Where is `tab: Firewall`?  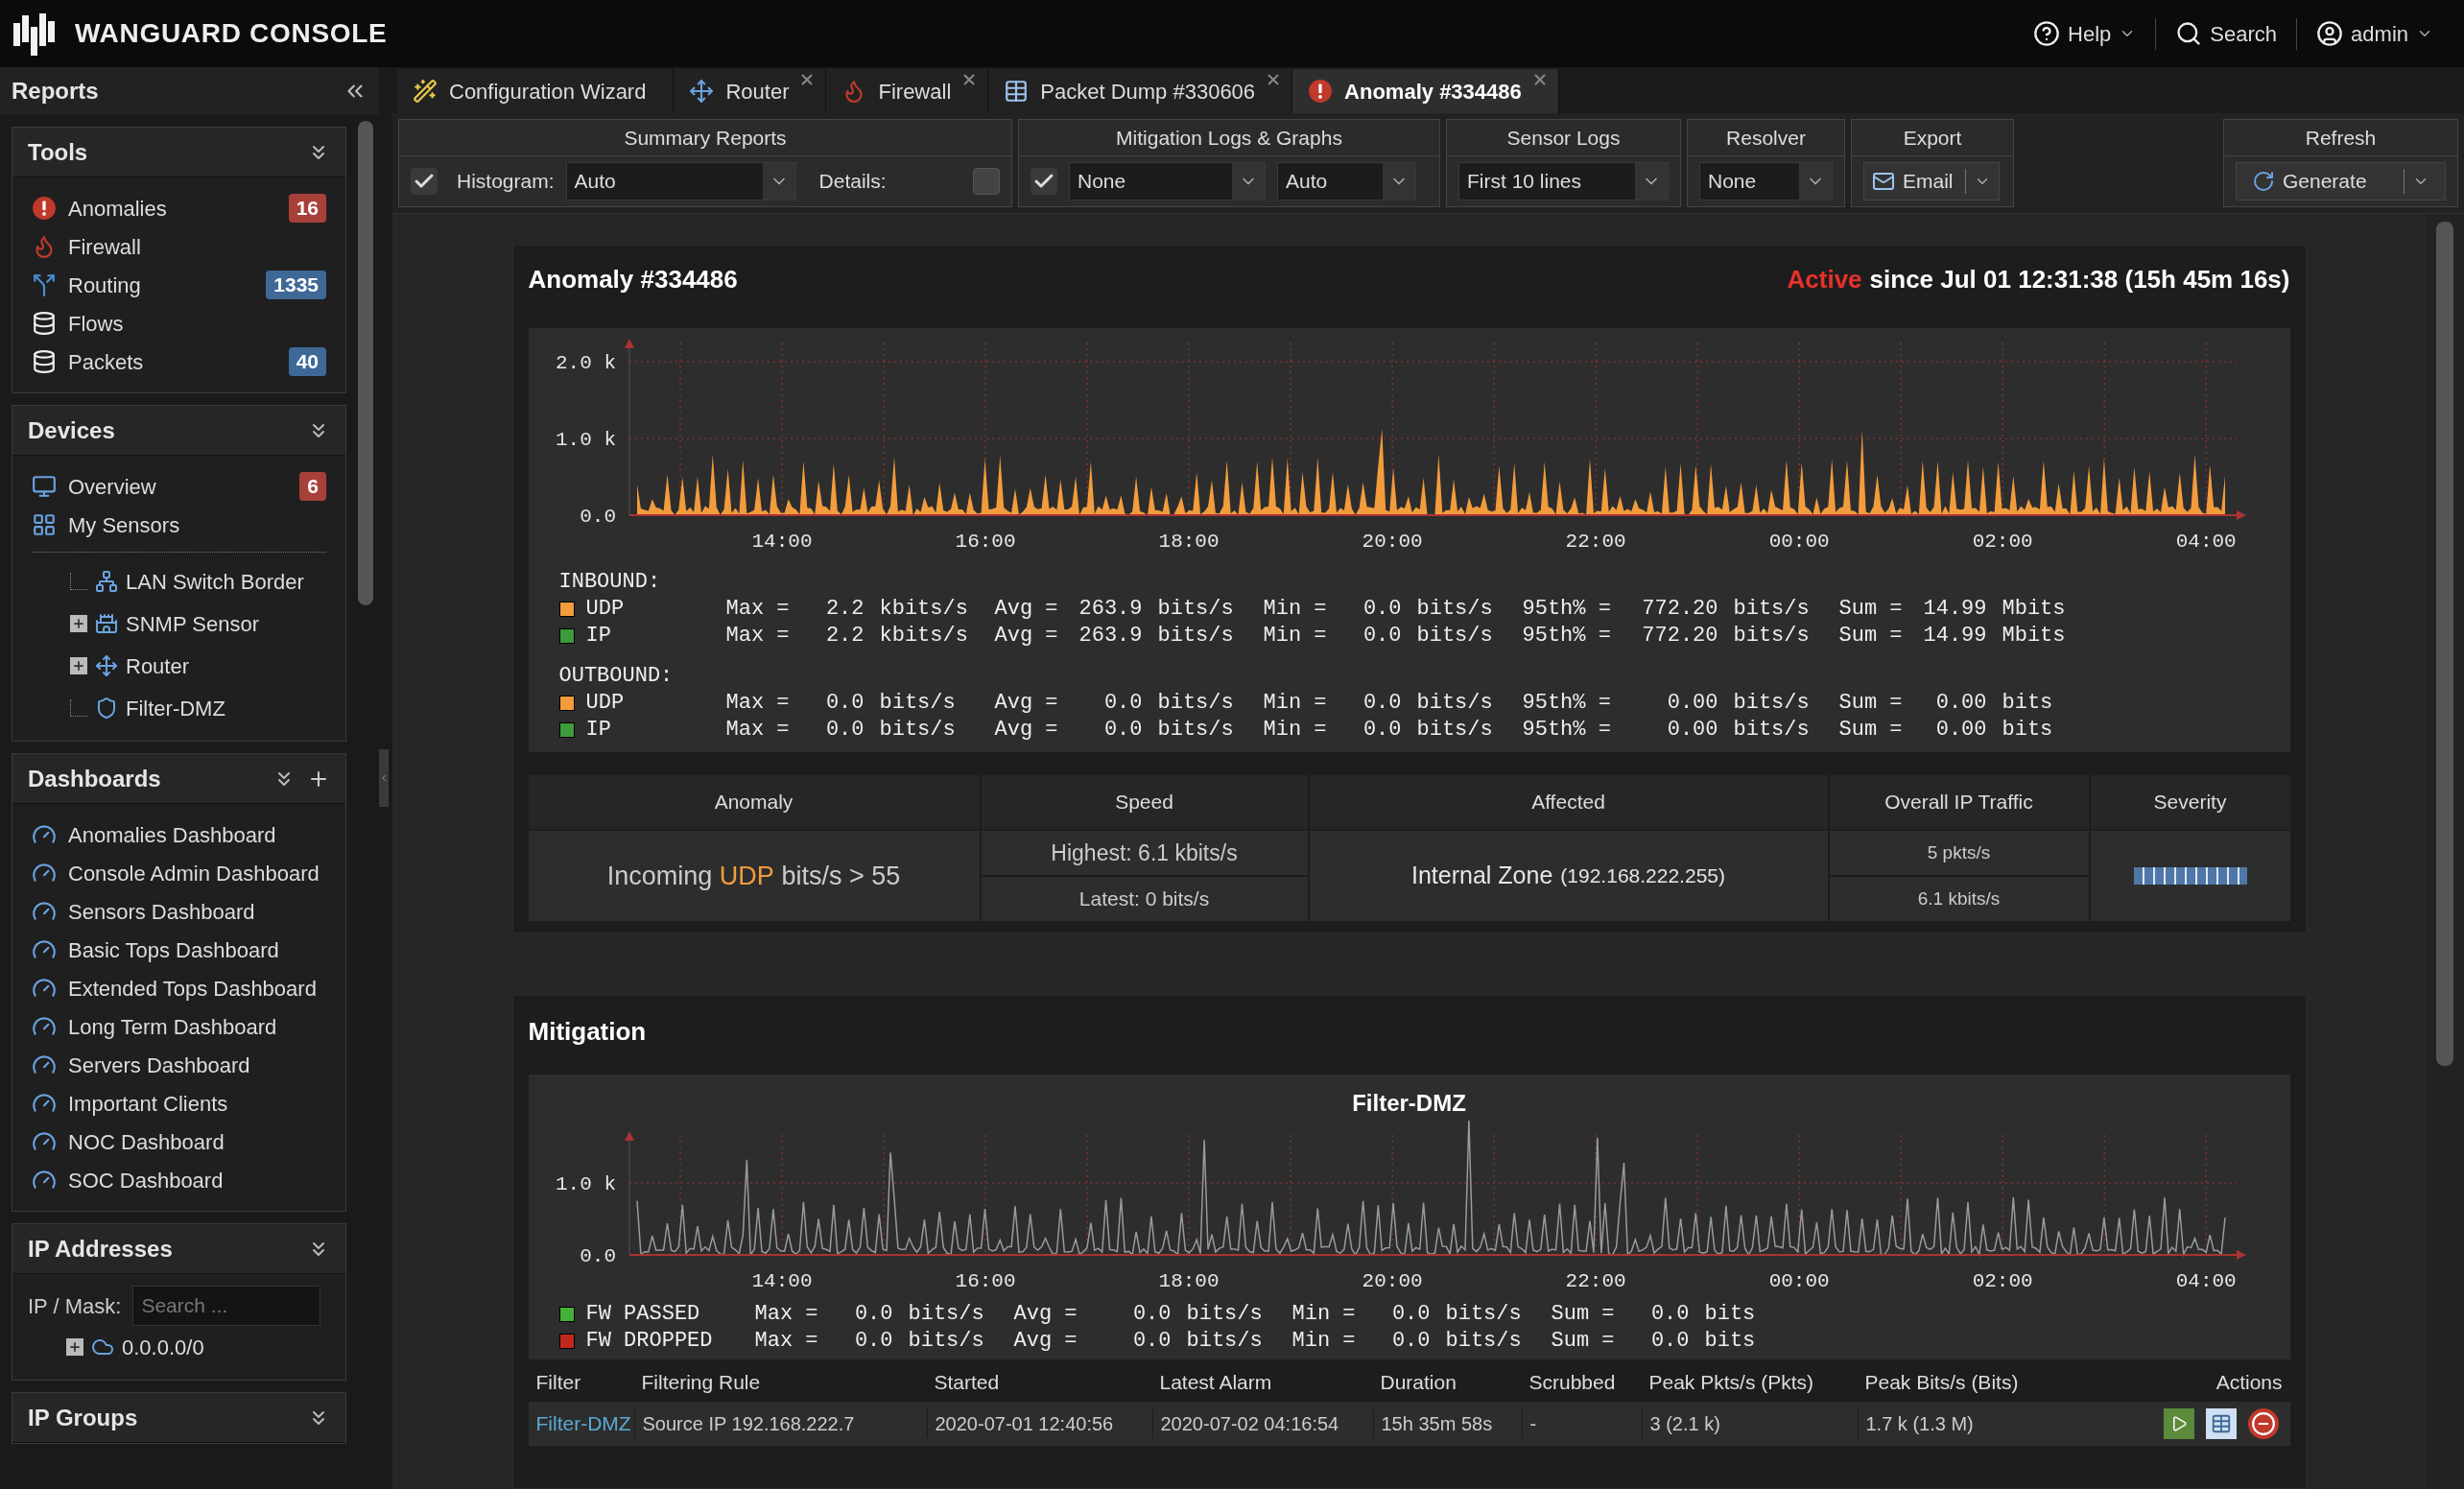 tab: Firewall is located at coordinates (907, 91).